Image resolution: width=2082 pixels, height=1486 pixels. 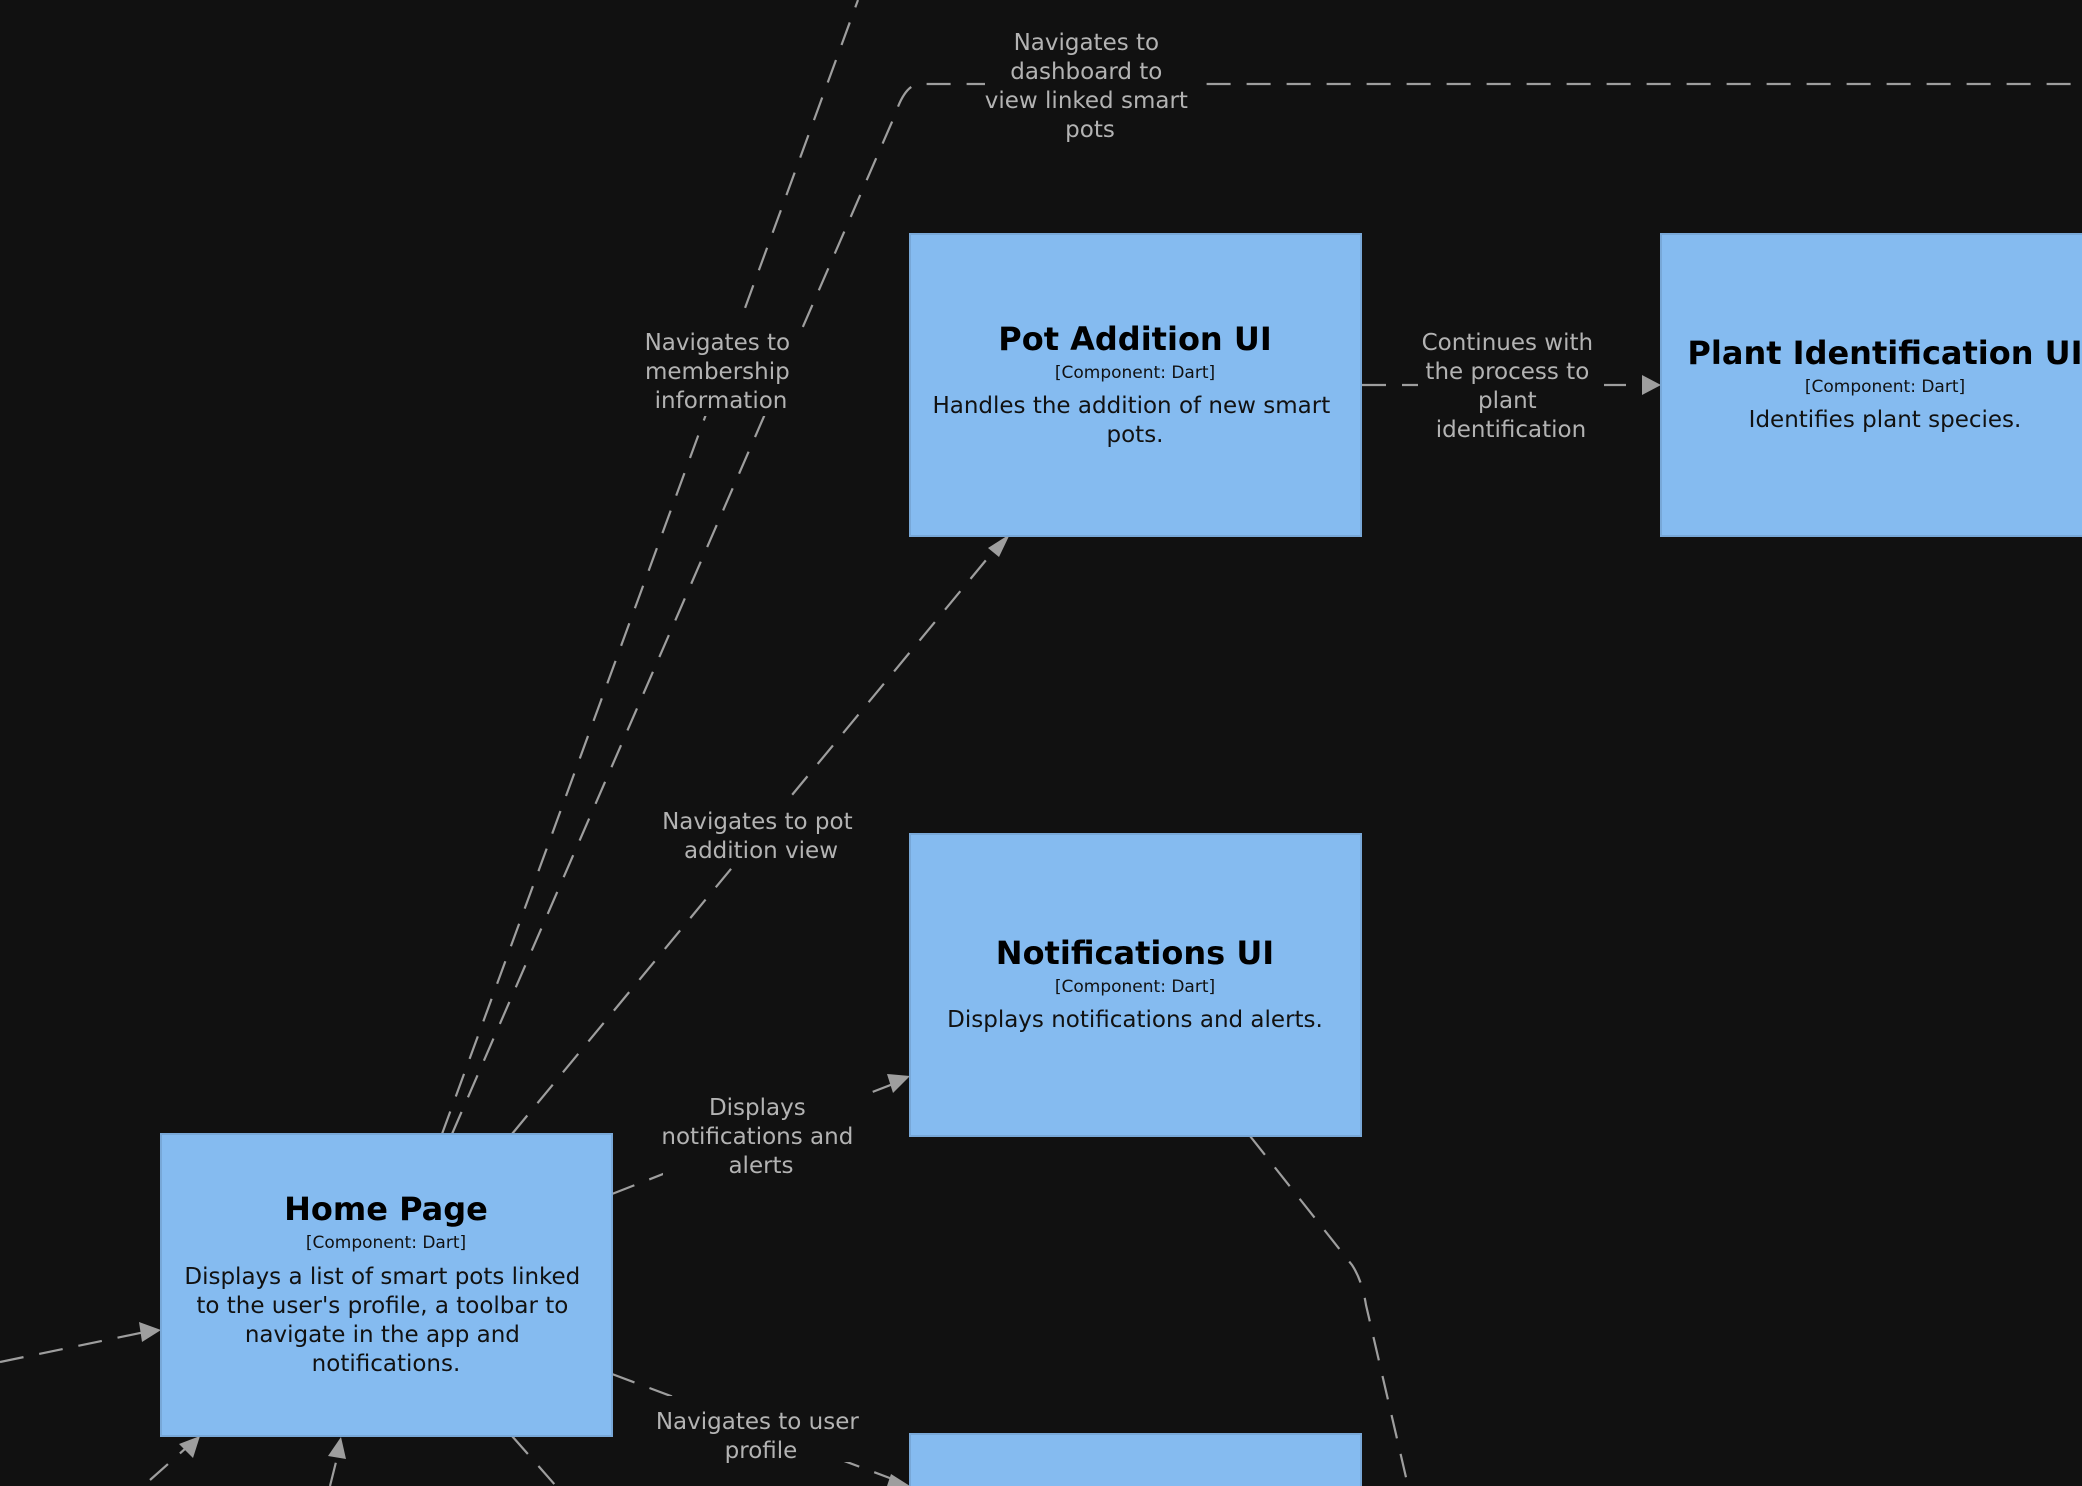 I want to click on arrowhead-pot-addition, so click(x=999, y=545).